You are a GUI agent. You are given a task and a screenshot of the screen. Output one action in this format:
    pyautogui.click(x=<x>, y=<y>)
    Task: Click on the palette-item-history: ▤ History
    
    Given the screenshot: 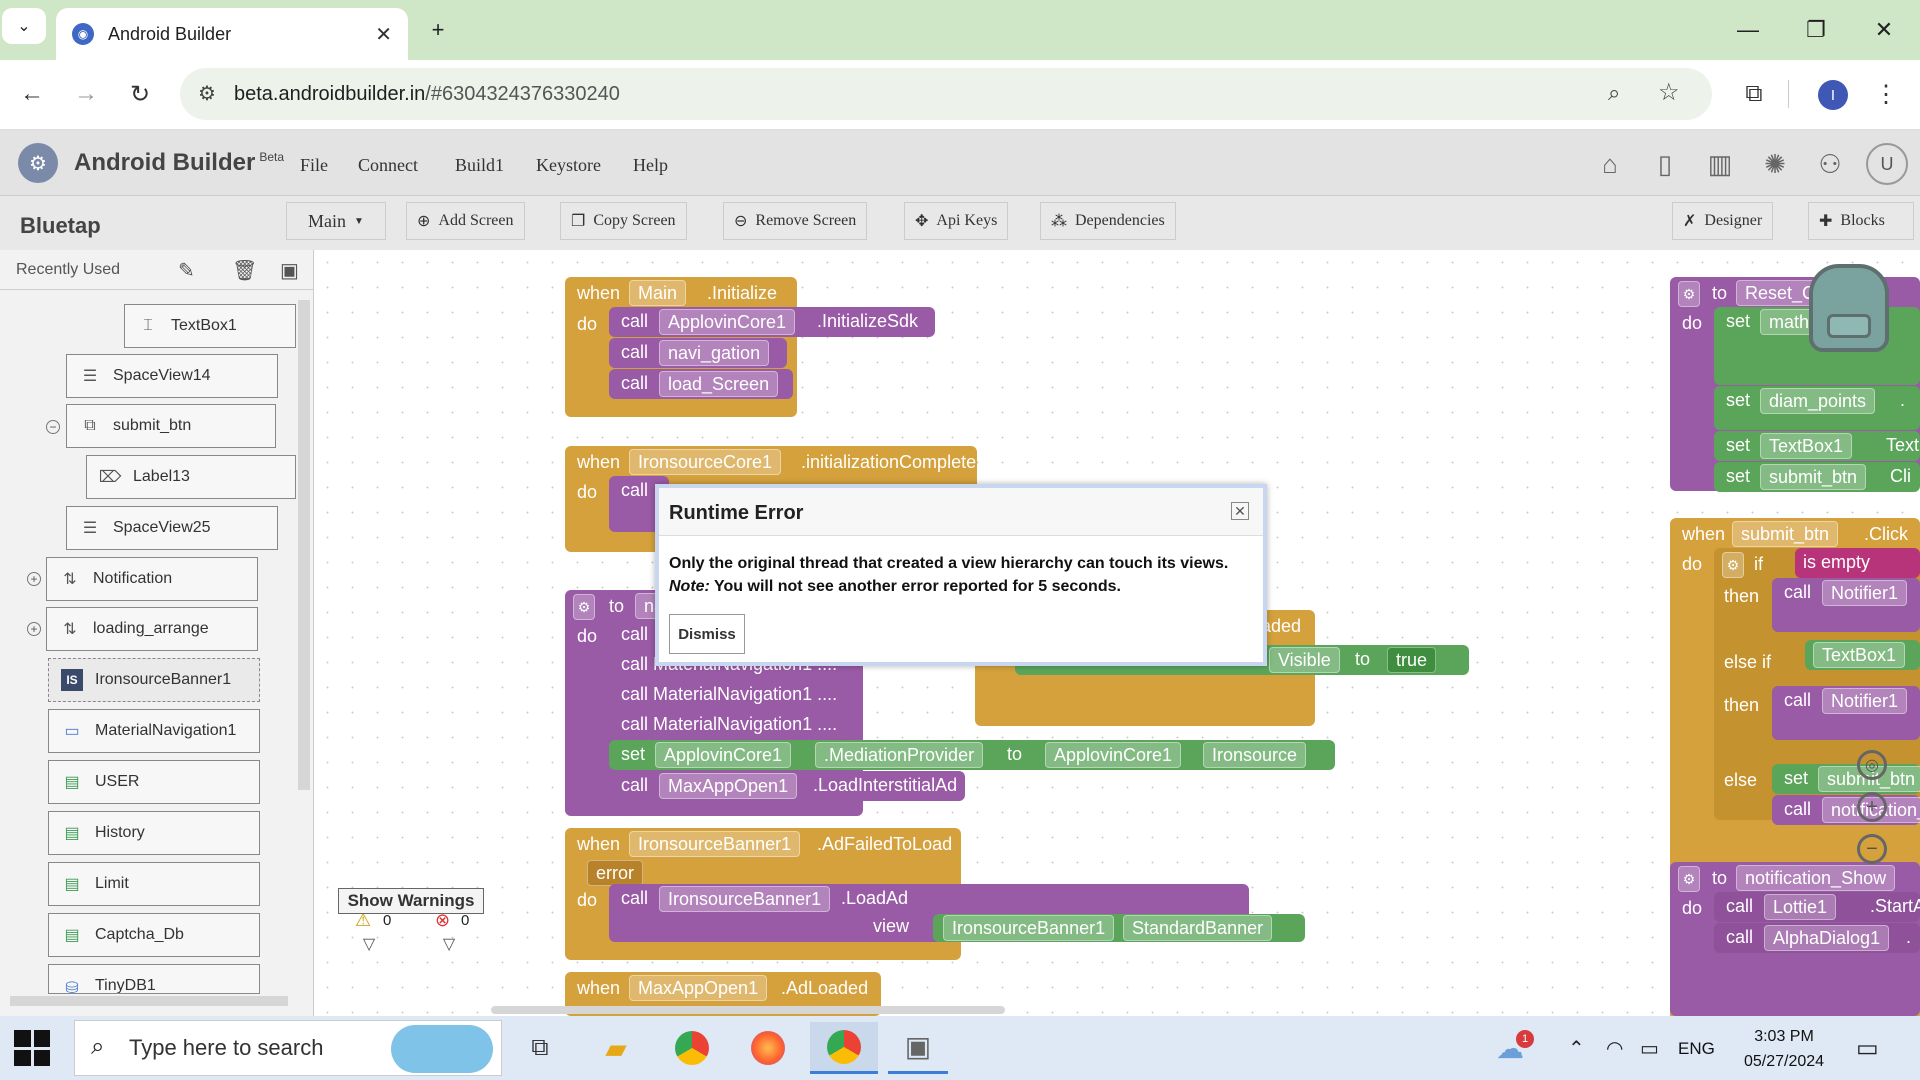 What is the action you would take?
    pyautogui.click(x=154, y=833)
    